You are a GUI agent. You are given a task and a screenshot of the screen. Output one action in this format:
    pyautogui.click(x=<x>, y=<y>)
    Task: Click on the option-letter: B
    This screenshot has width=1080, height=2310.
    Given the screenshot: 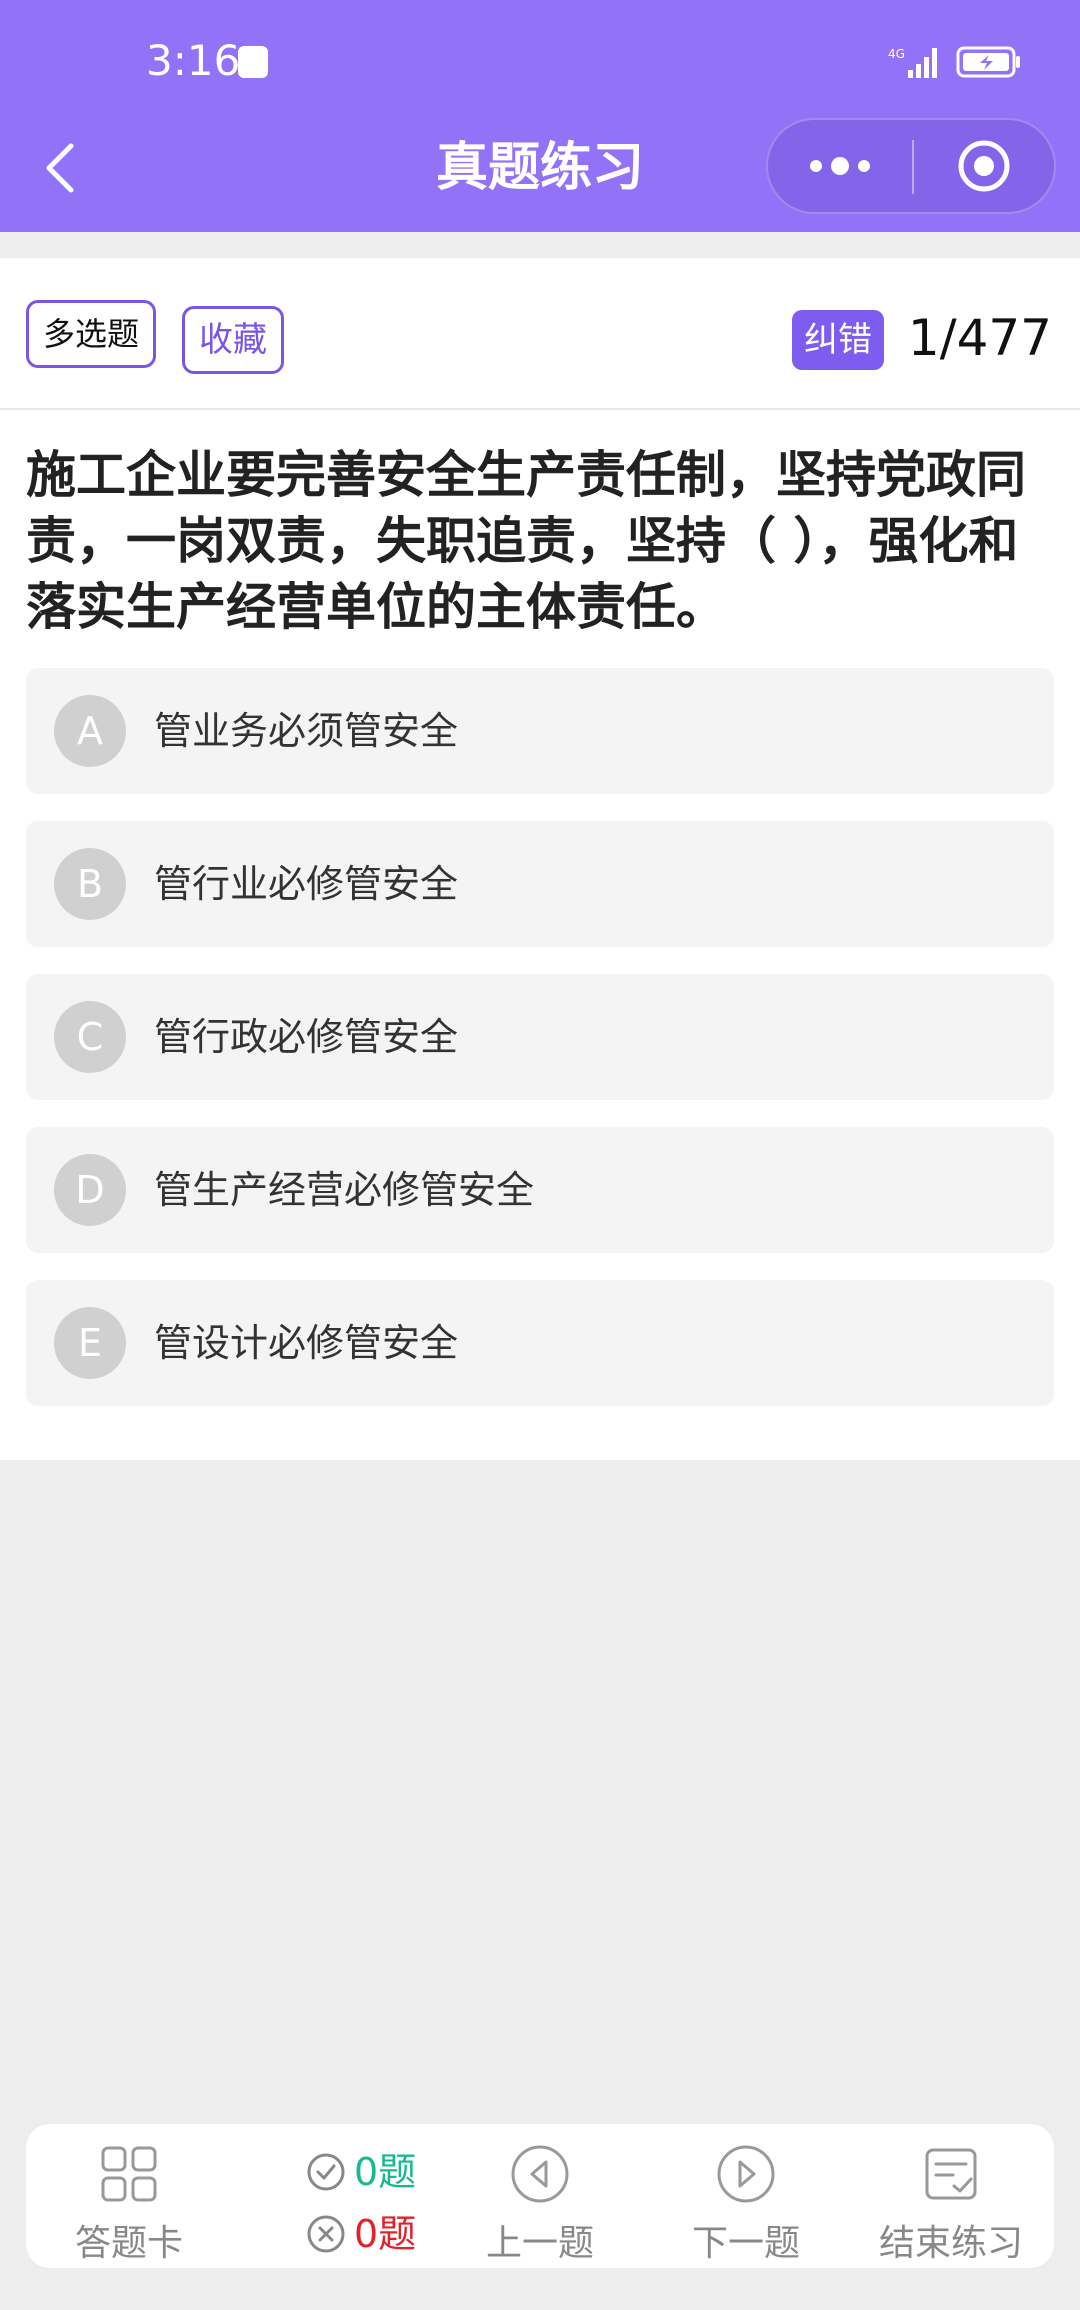 What is the action you would take?
    pyautogui.click(x=90, y=884)
    